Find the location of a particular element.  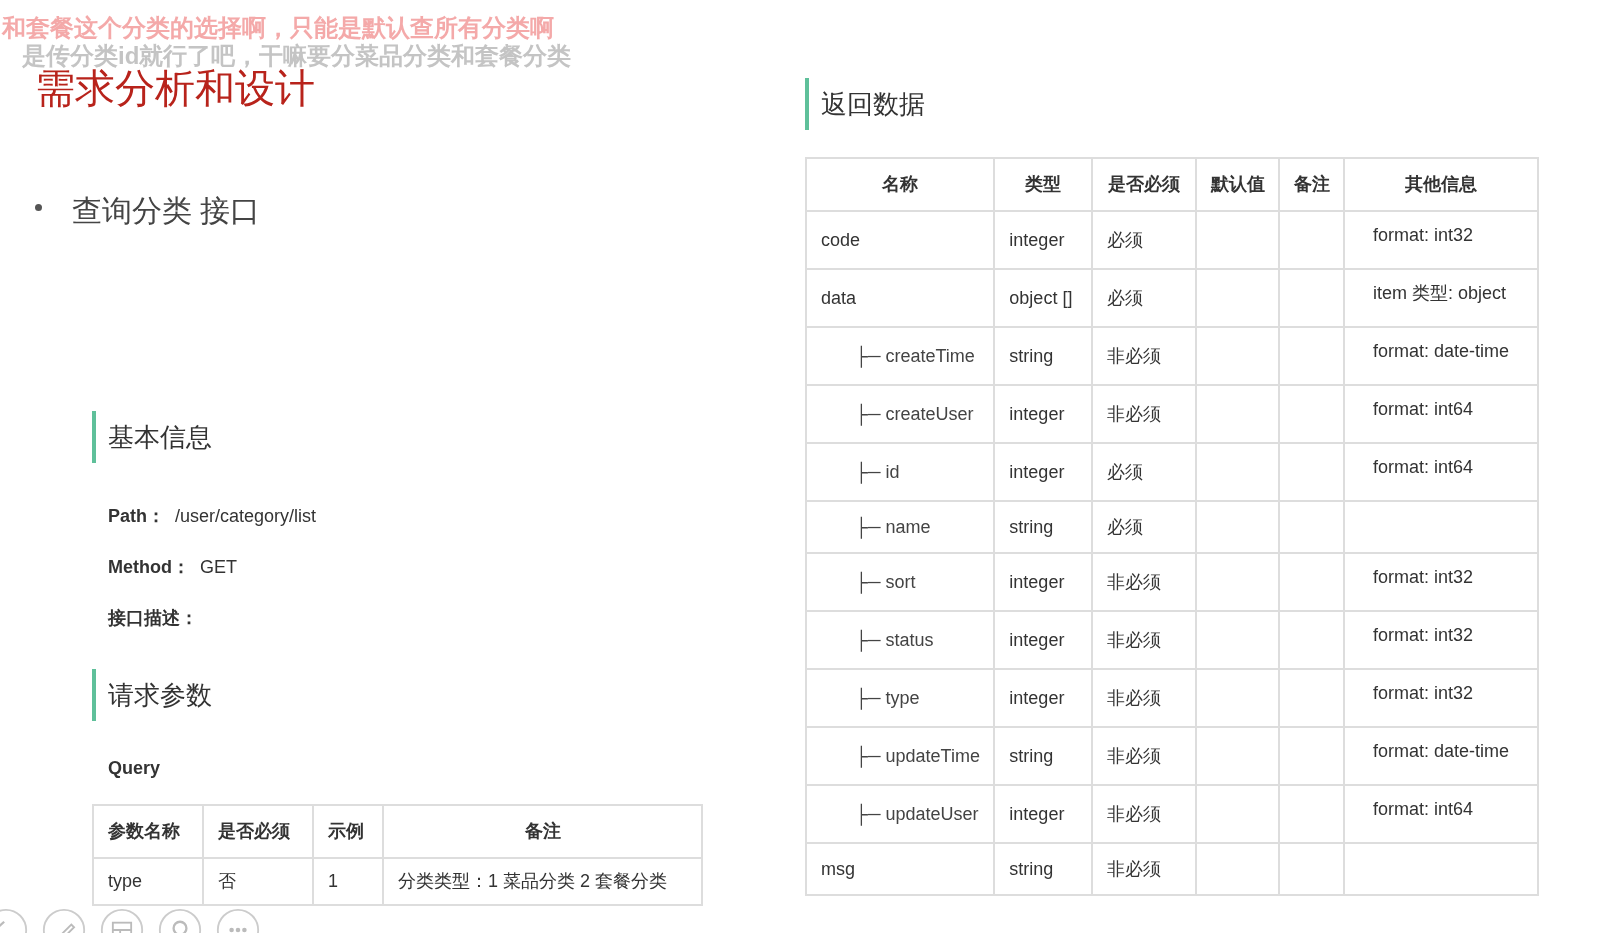

table-cell: ├─ createTime is located at coordinates (915, 355).